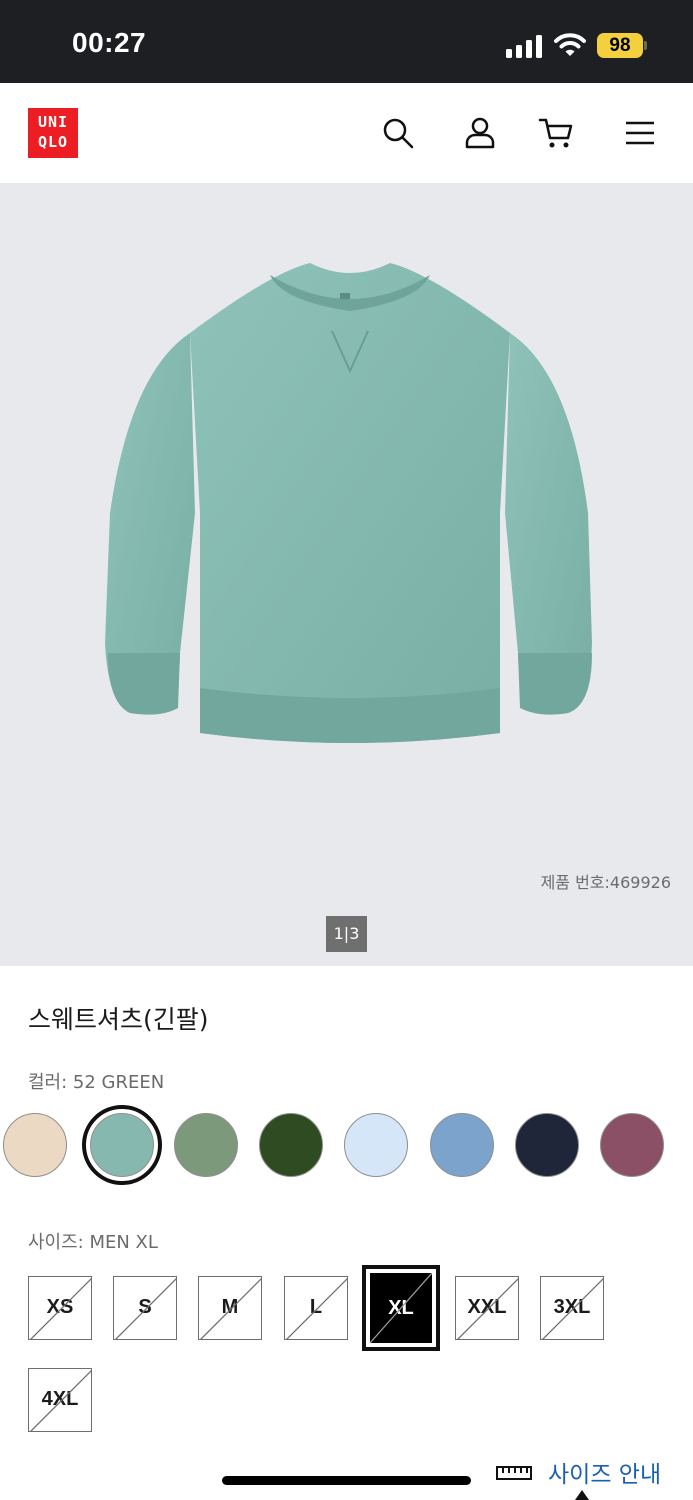  Describe the element at coordinates (118, 1019) in the screenshot. I see `product-title: 스웨트셔츠(긴팔)` at that location.